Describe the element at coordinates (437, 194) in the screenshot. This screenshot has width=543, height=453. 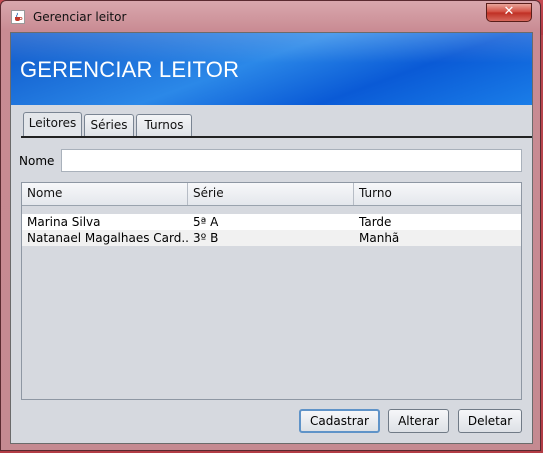
I see `column-header-turno: Turno` at that location.